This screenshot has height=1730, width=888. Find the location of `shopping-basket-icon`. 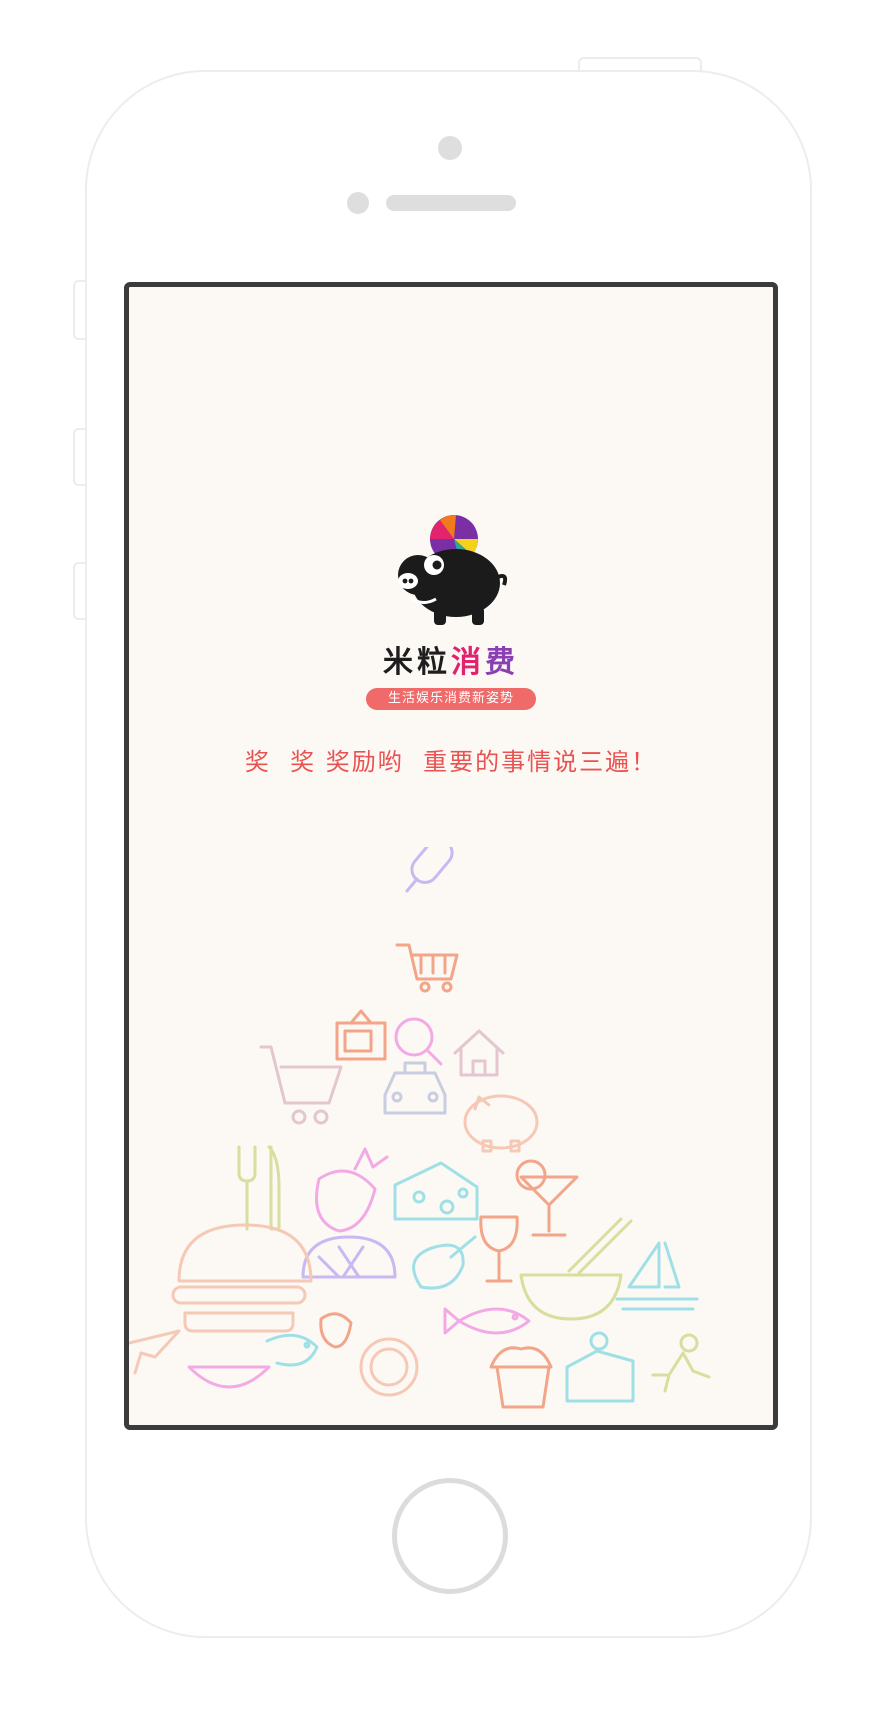

shopping-basket-icon is located at coordinates (427, 968).